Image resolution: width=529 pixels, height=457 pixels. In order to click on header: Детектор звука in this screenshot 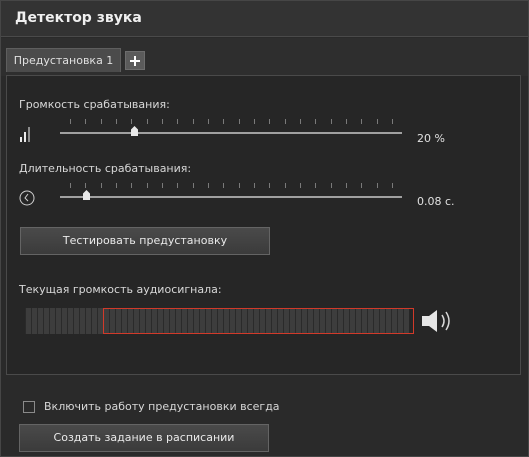, I will do `click(264, 19)`.